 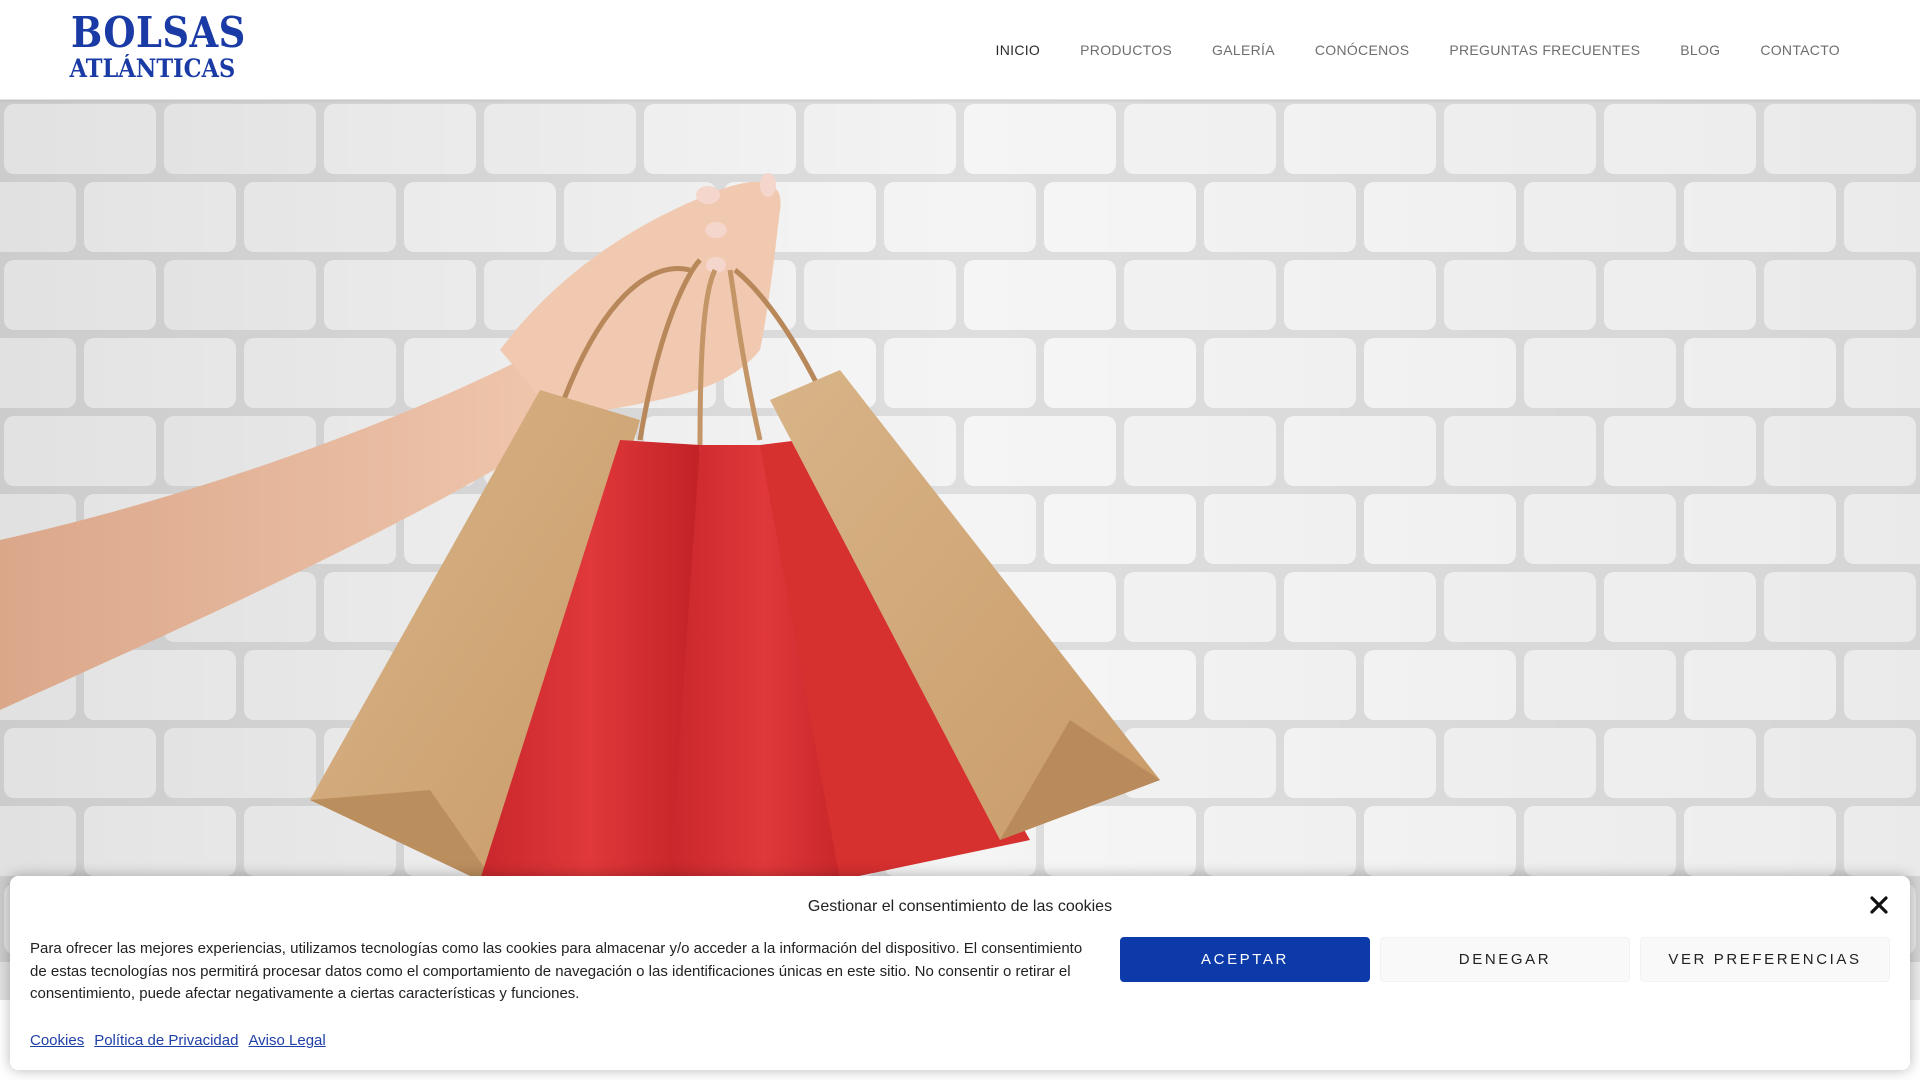 What do you see at coordinates (1362, 50) in the screenshot?
I see `nav-item-conocenos: CONÓCENOS` at bounding box center [1362, 50].